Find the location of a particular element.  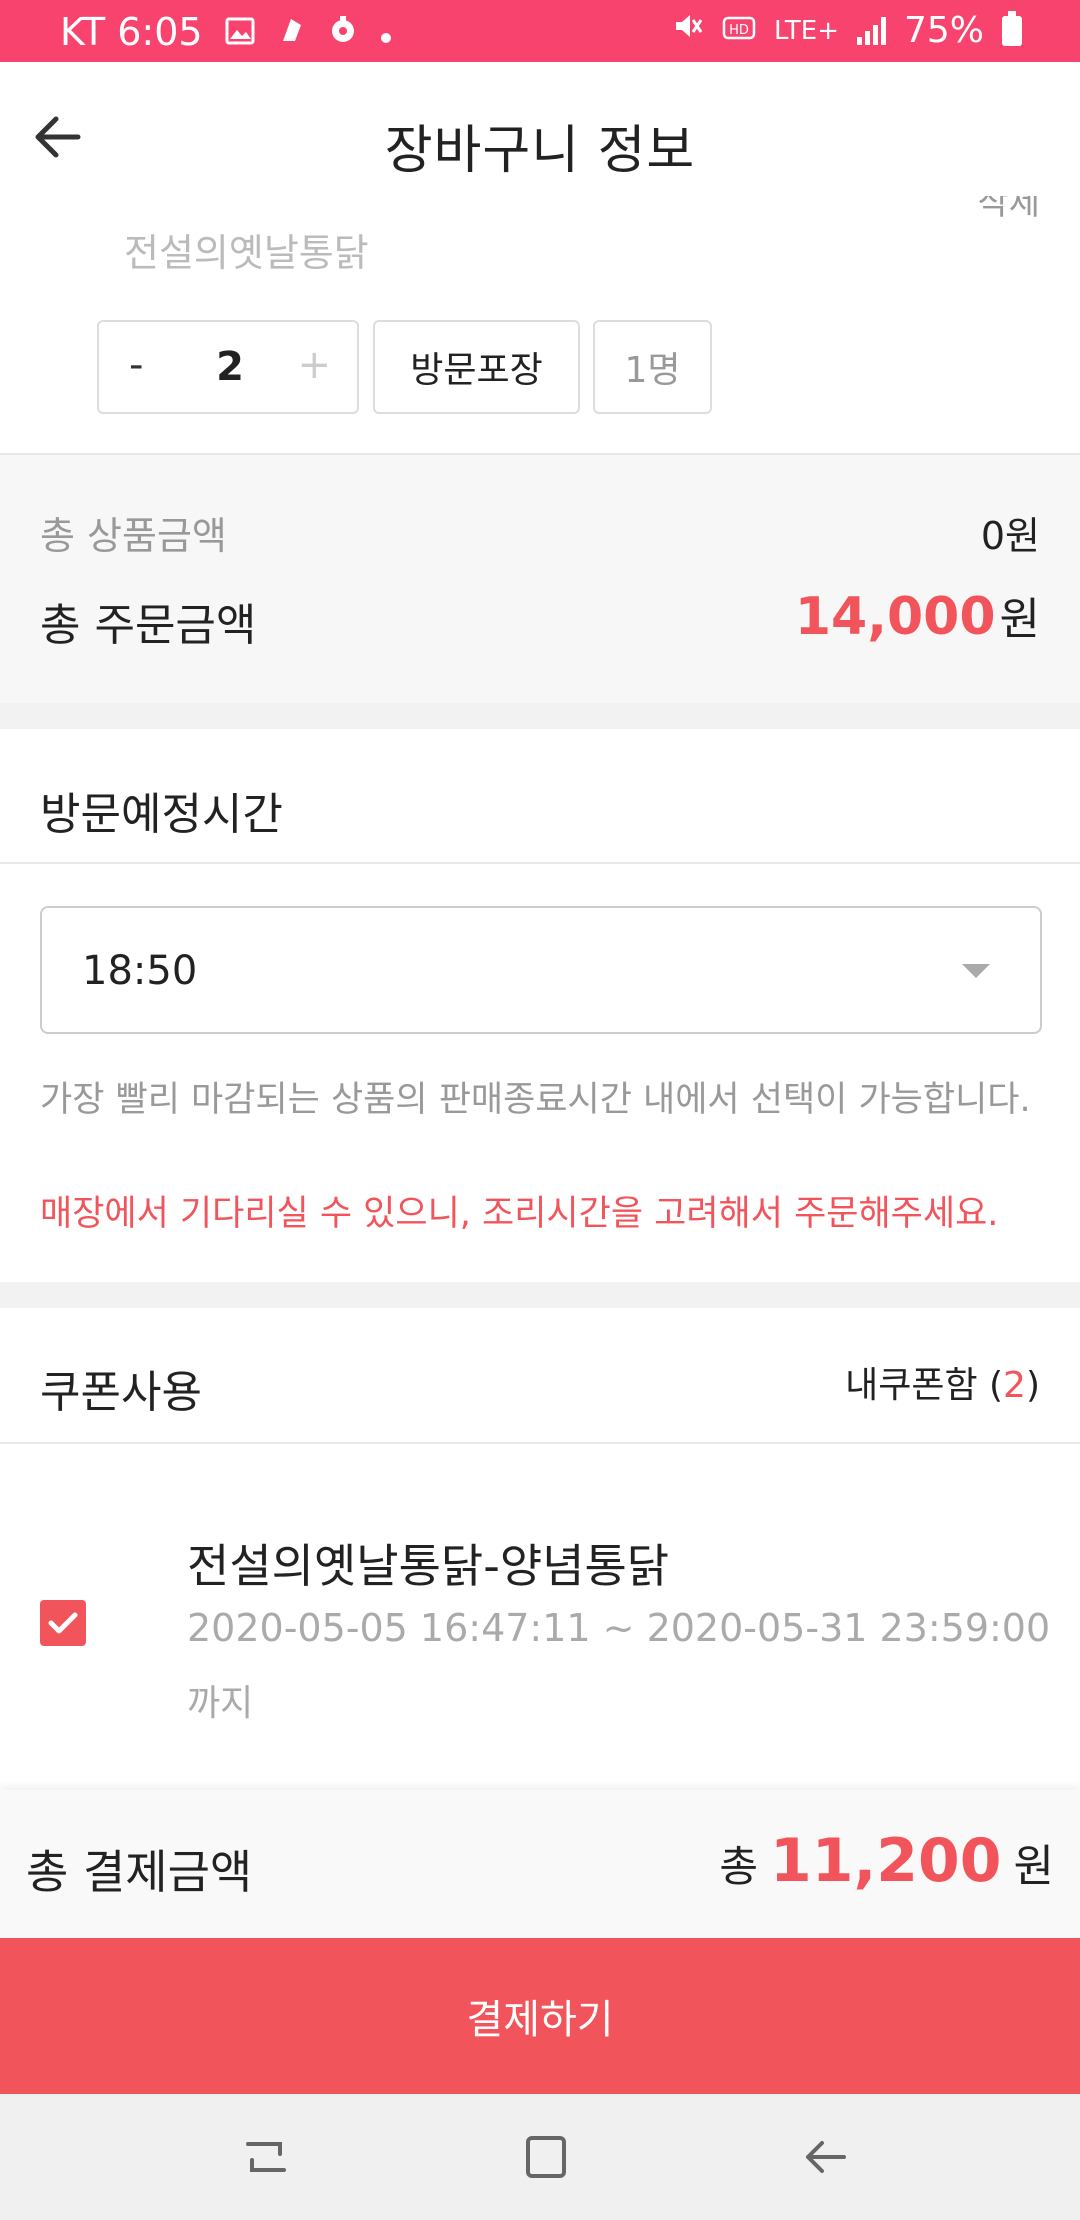

dot-icon is located at coordinates (386, 32).